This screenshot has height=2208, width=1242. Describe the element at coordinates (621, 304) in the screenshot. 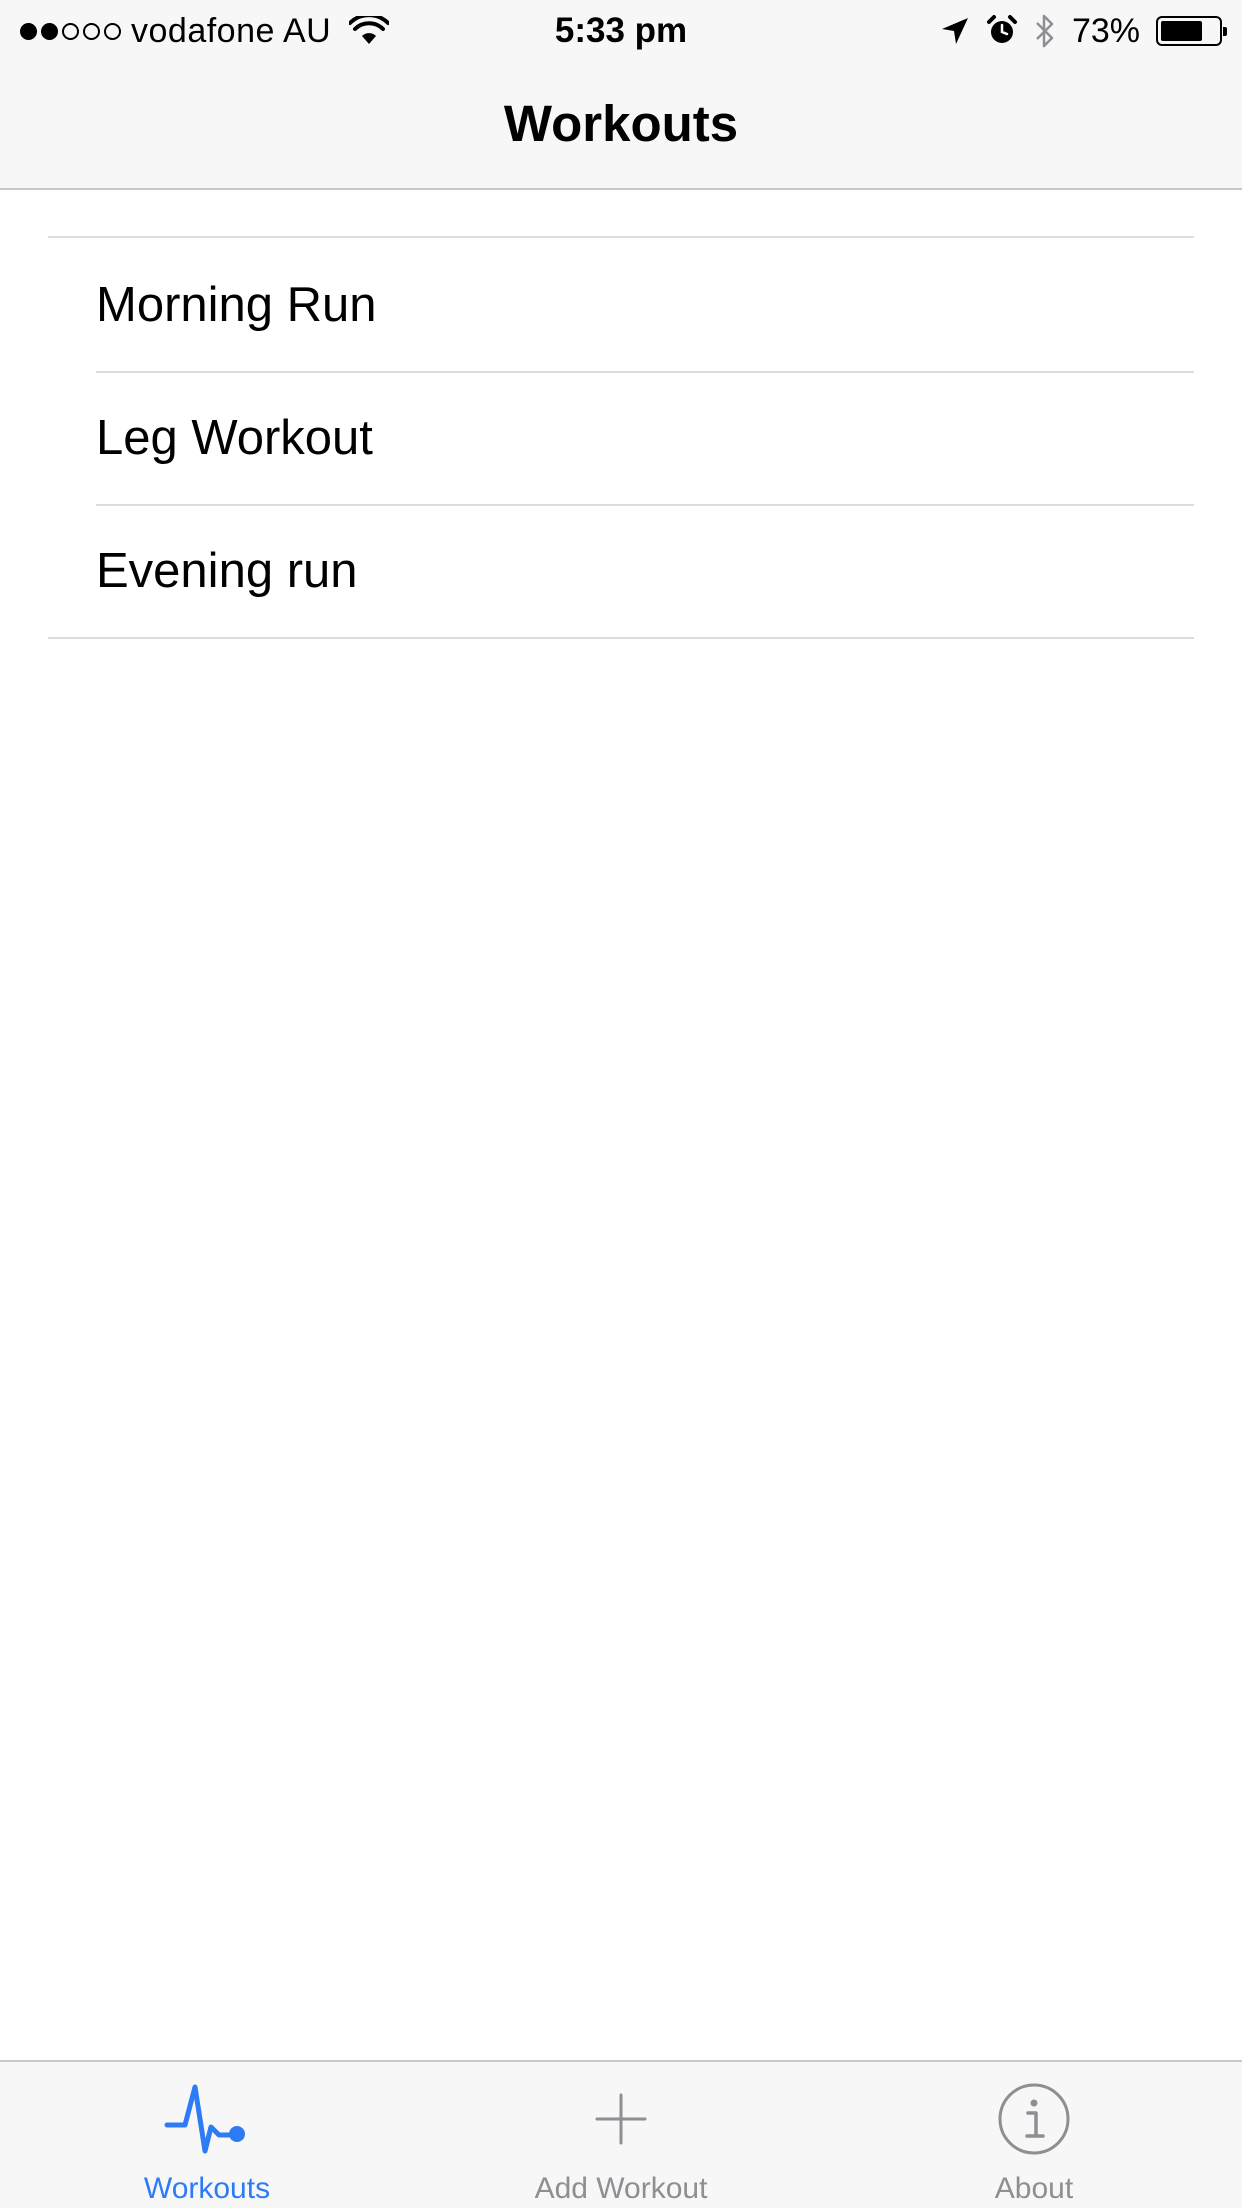

I see `workout-row-morning-run: Morning Run` at that location.